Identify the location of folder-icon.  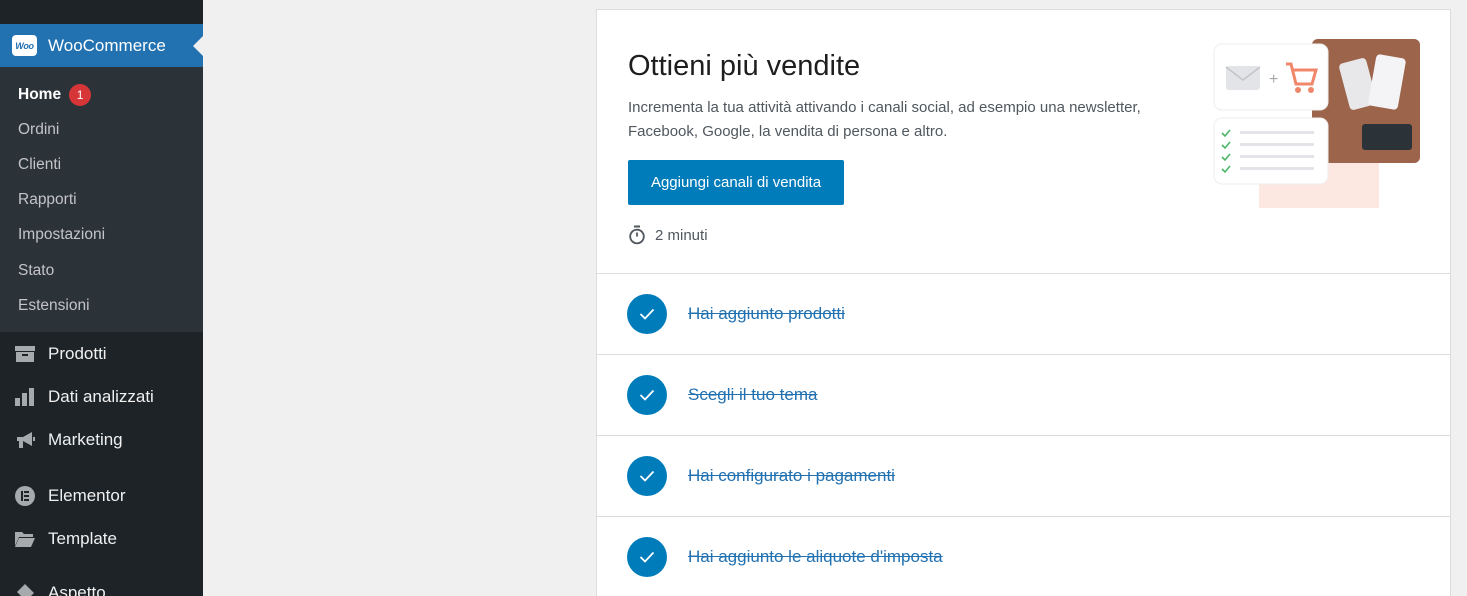
(25, 539).